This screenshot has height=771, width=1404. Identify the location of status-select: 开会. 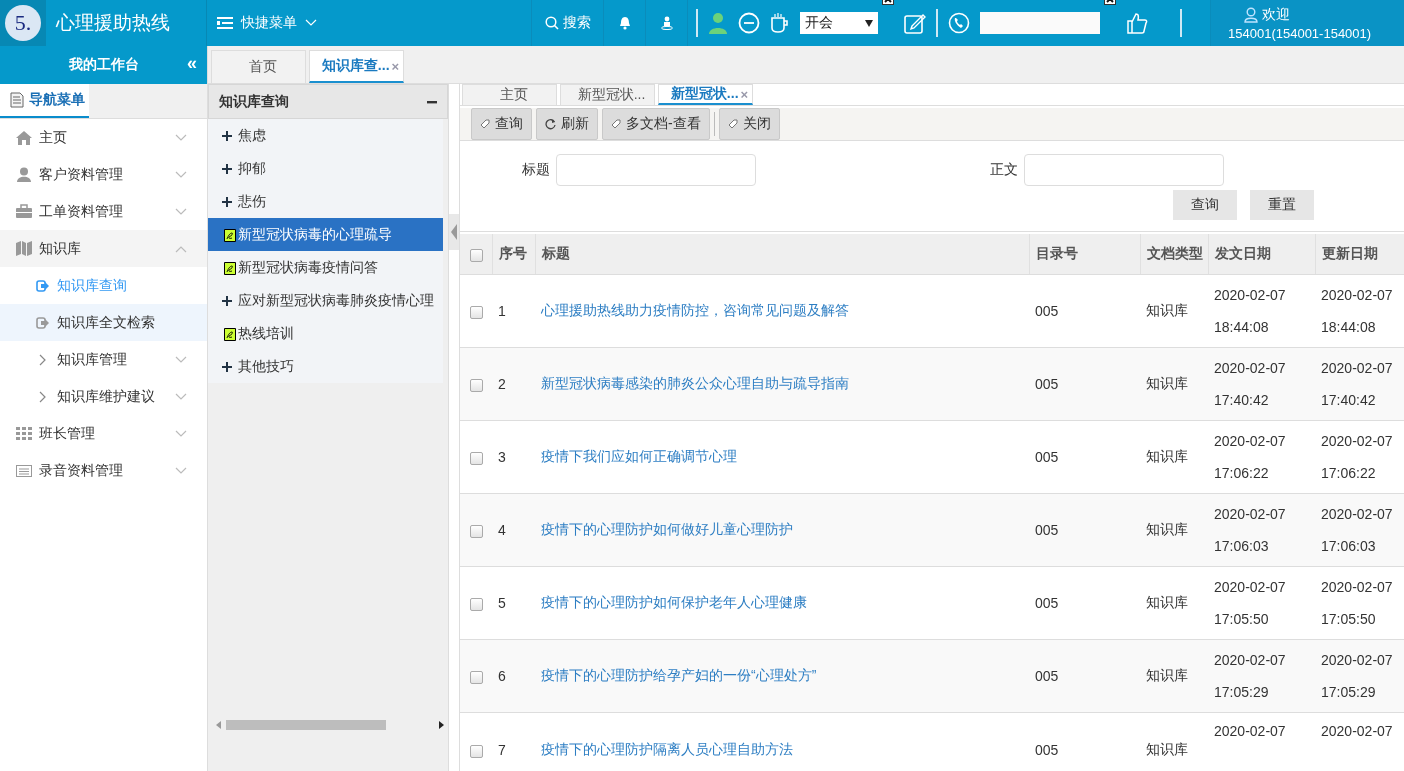
(839, 23).